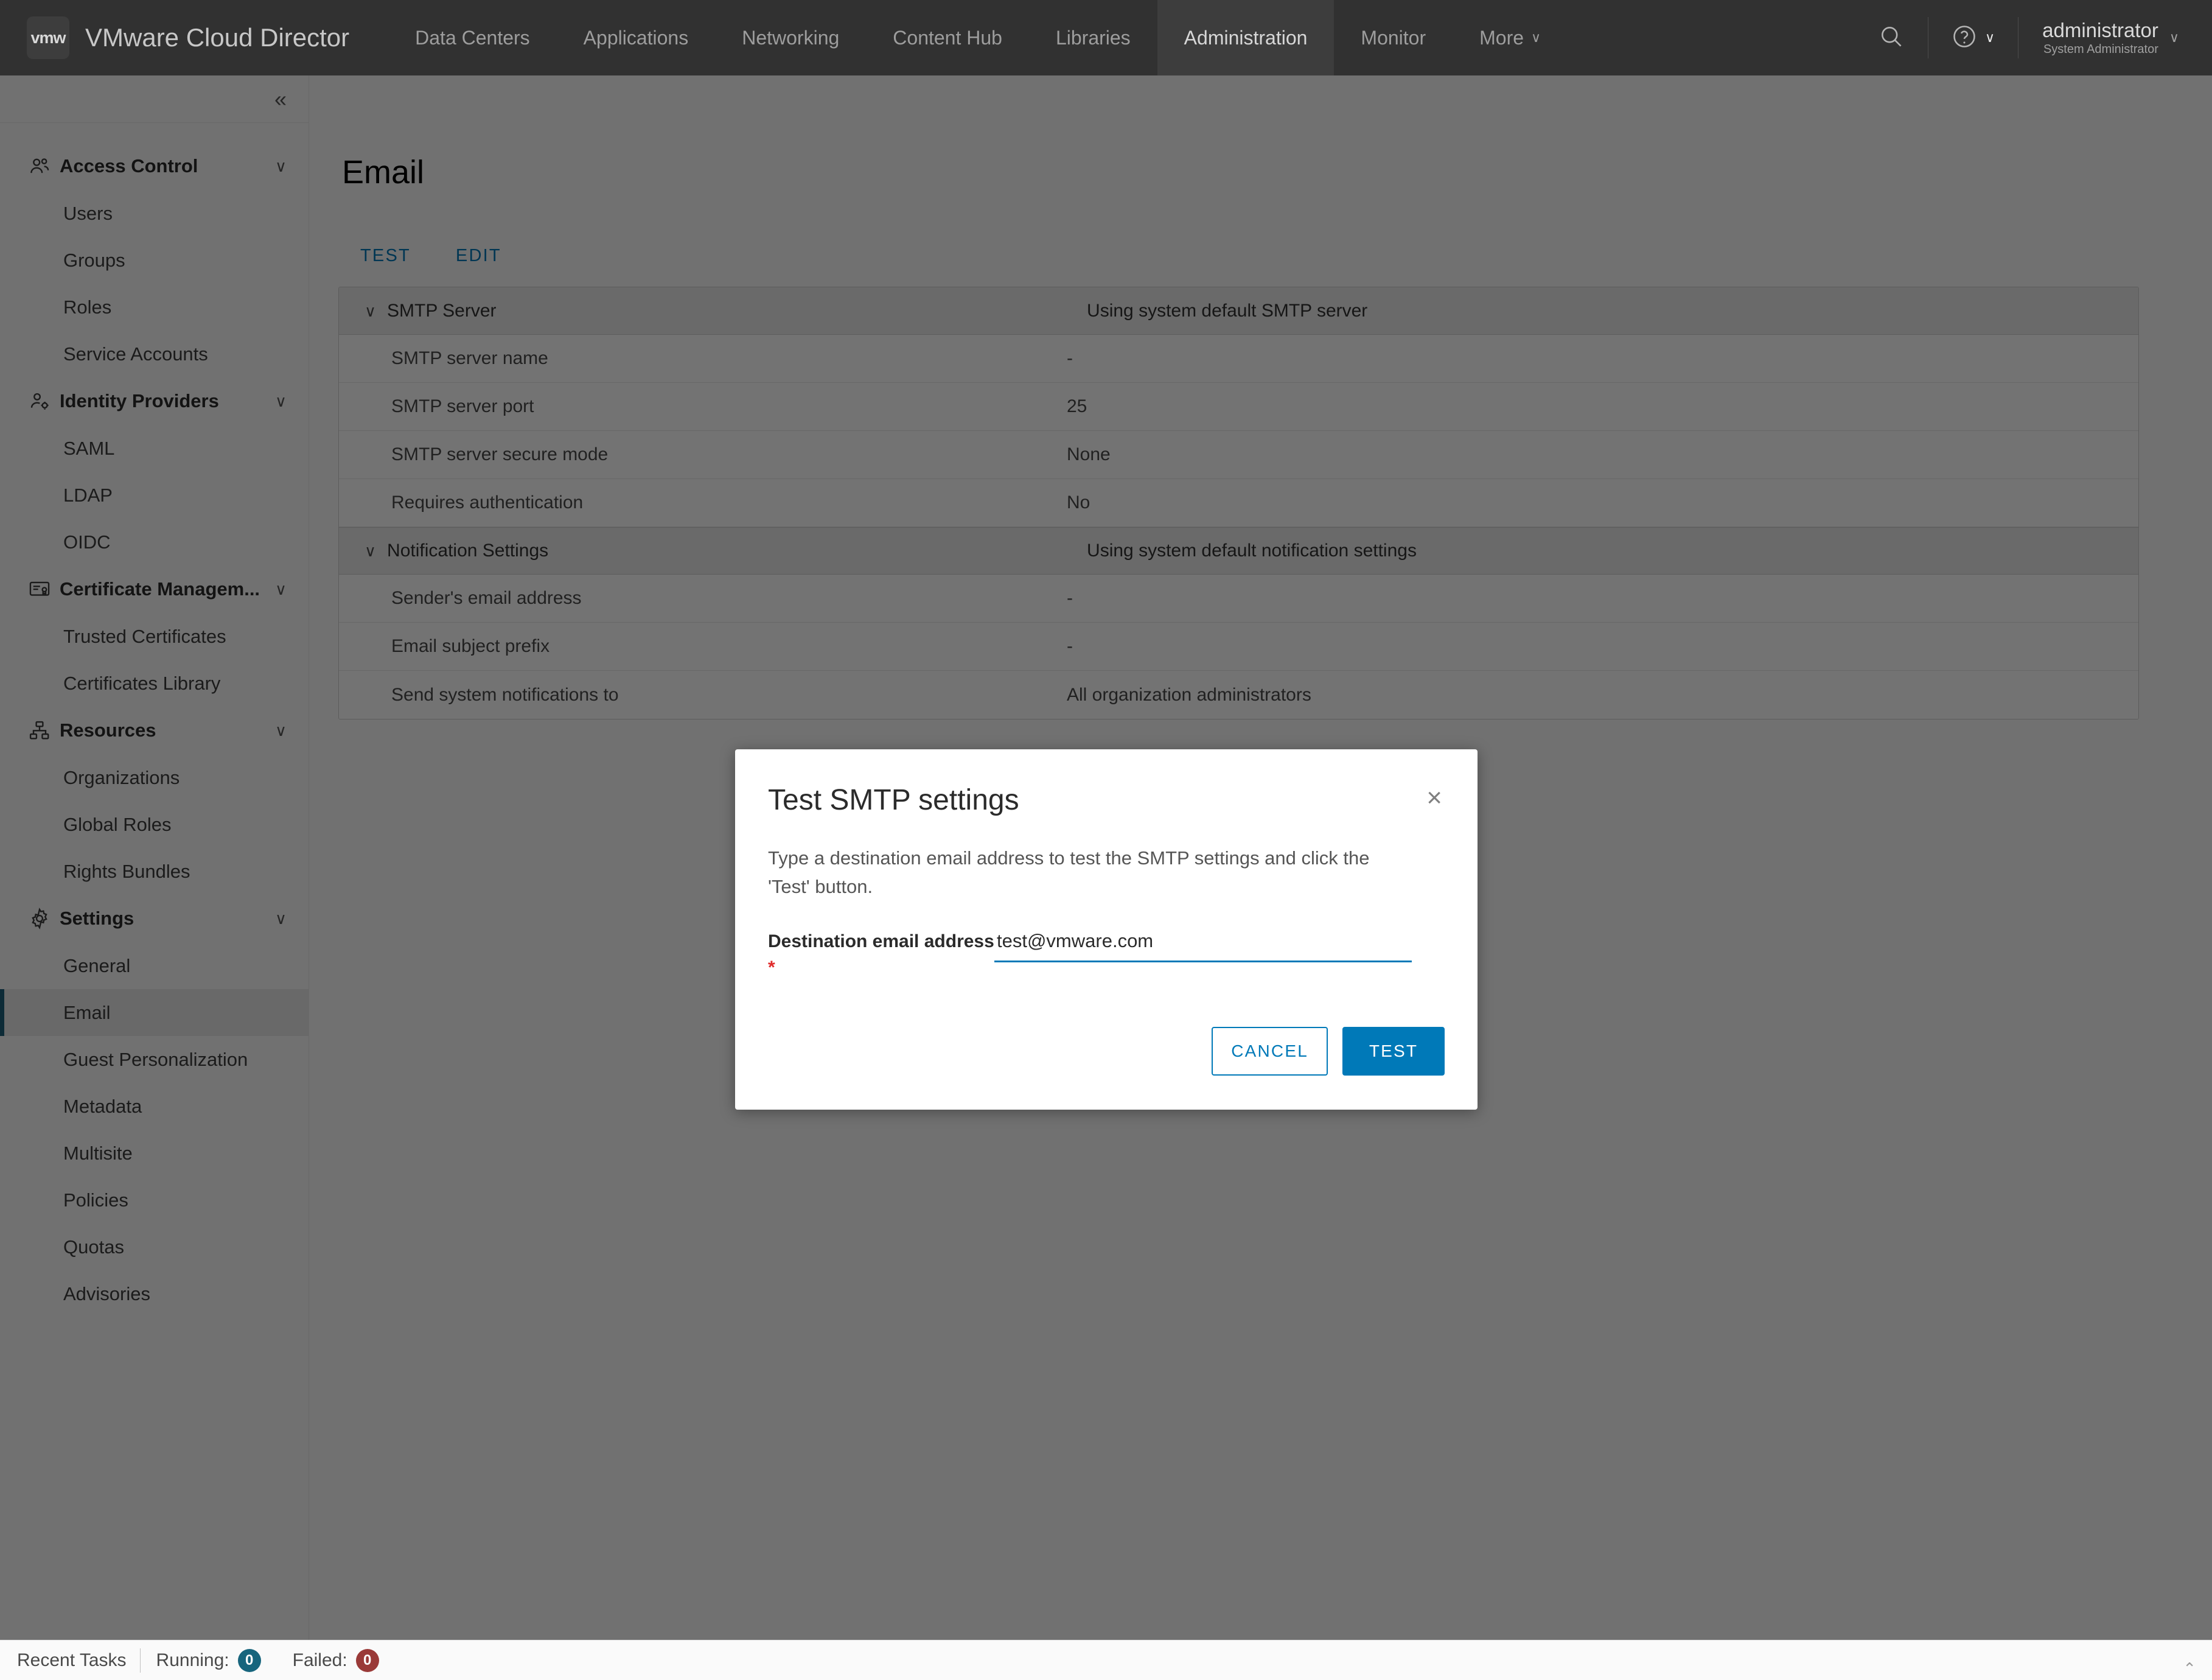  I want to click on recent-tasks-label: Recent Tasks, so click(72, 1660).